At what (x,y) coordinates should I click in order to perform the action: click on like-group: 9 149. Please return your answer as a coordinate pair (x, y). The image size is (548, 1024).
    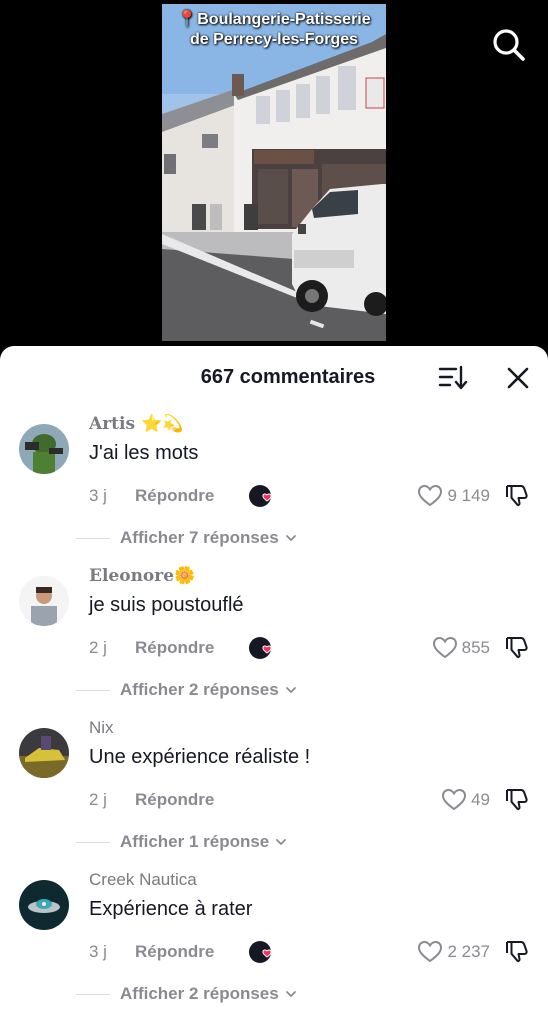
    Looking at the image, I should click on (453, 496).